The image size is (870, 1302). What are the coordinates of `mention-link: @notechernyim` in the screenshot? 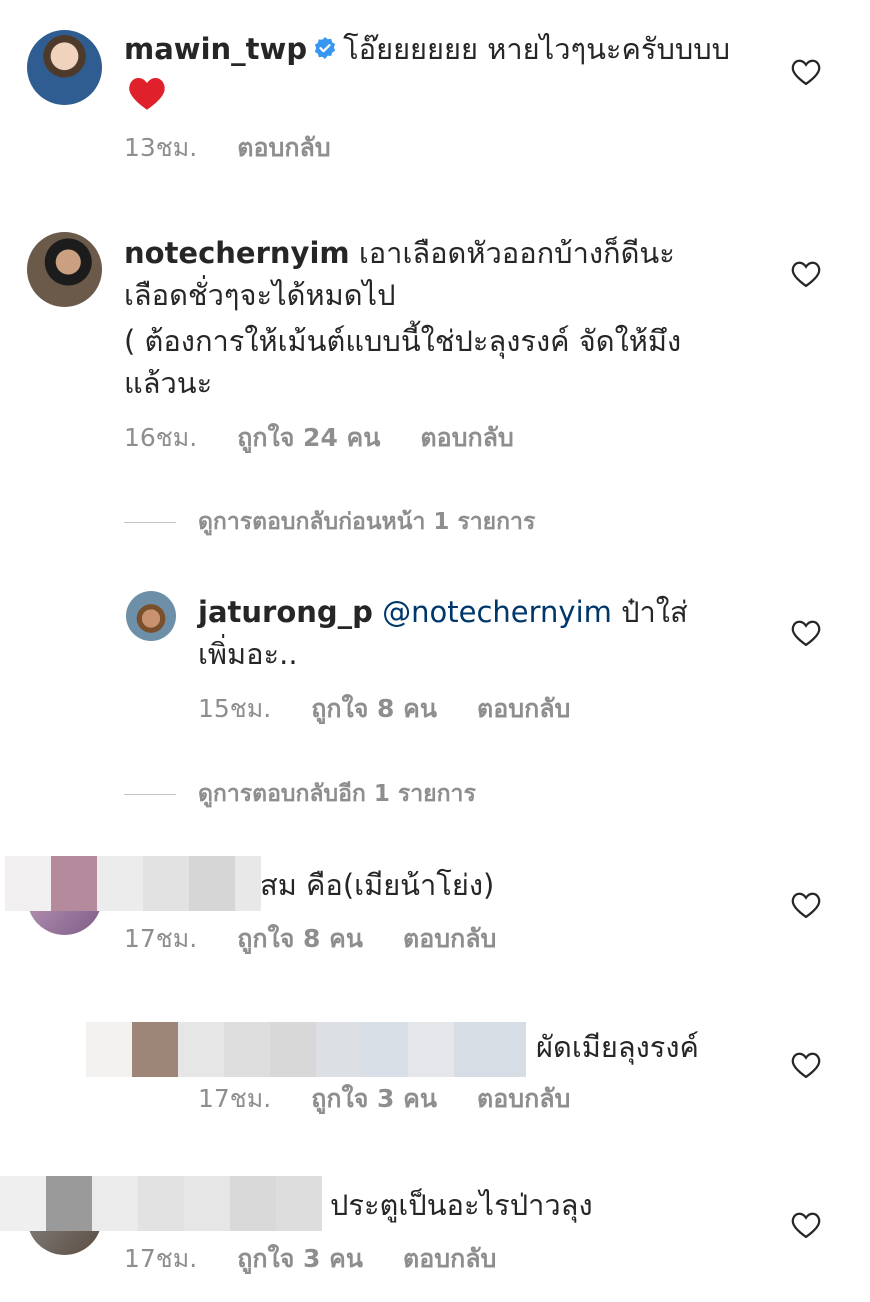 It's located at (497, 612).